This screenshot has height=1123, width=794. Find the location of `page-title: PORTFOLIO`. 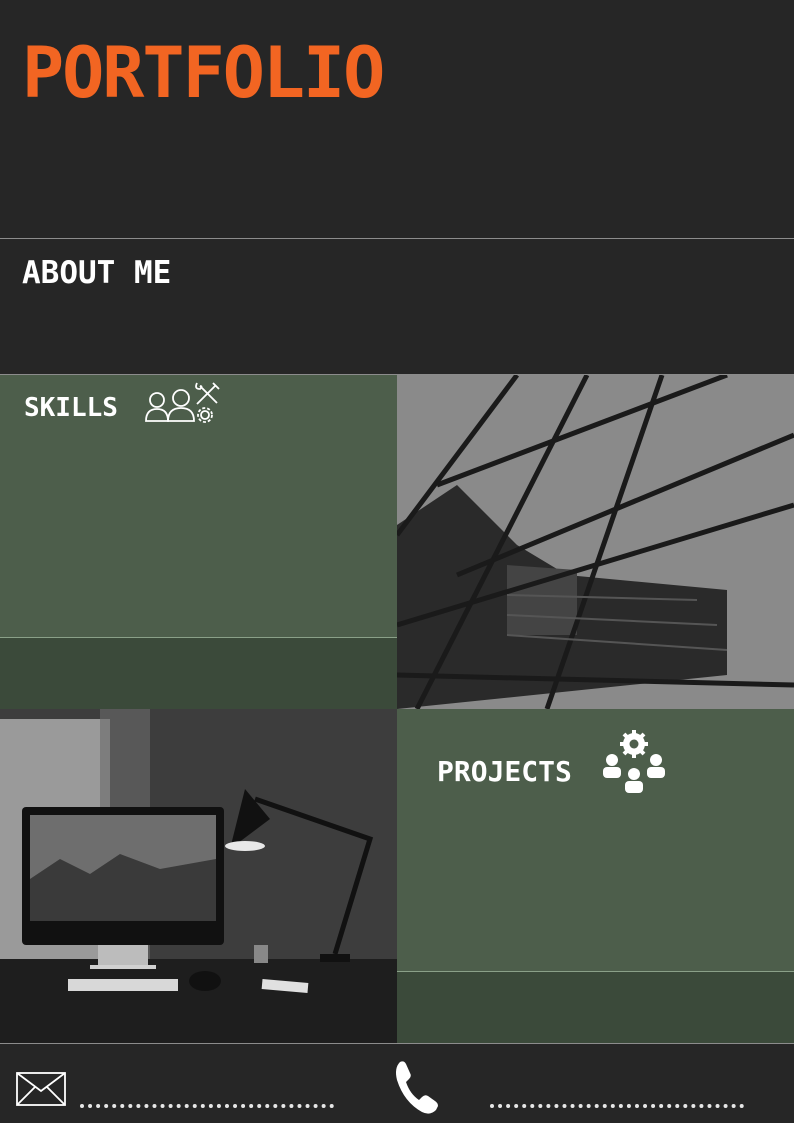

page-title: PORTFOLIO is located at coordinates (203, 73).